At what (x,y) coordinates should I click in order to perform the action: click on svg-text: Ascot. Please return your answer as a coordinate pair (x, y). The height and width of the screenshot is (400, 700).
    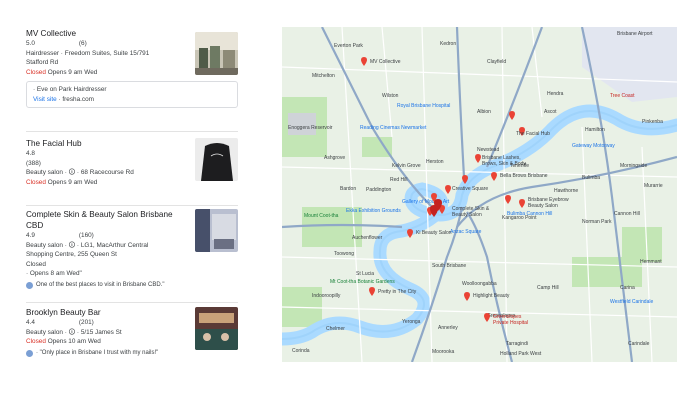
    Looking at the image, I should click on (550, 112).